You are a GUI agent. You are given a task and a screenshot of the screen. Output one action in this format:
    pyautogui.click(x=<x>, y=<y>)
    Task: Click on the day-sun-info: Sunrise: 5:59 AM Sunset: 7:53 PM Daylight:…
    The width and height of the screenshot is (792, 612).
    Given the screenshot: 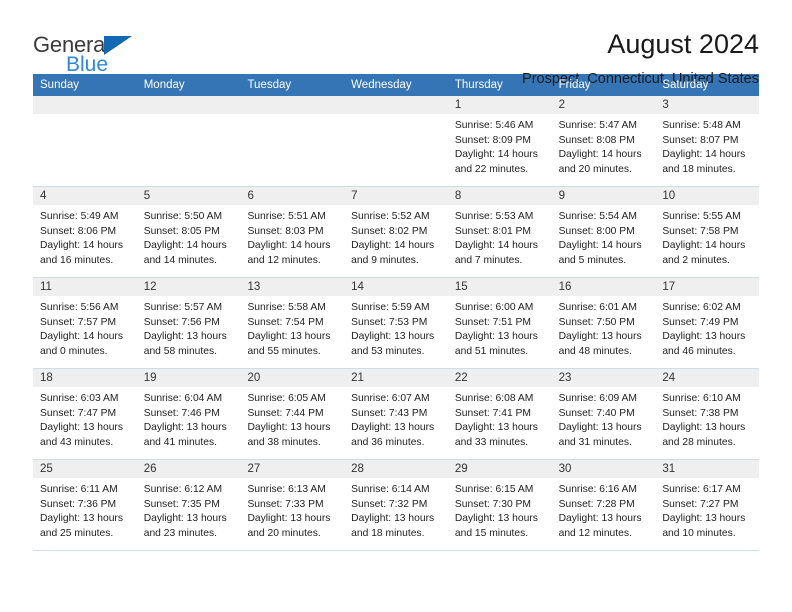 What is the action you would take?
    pyautogui.click(x=396, y=330)
    